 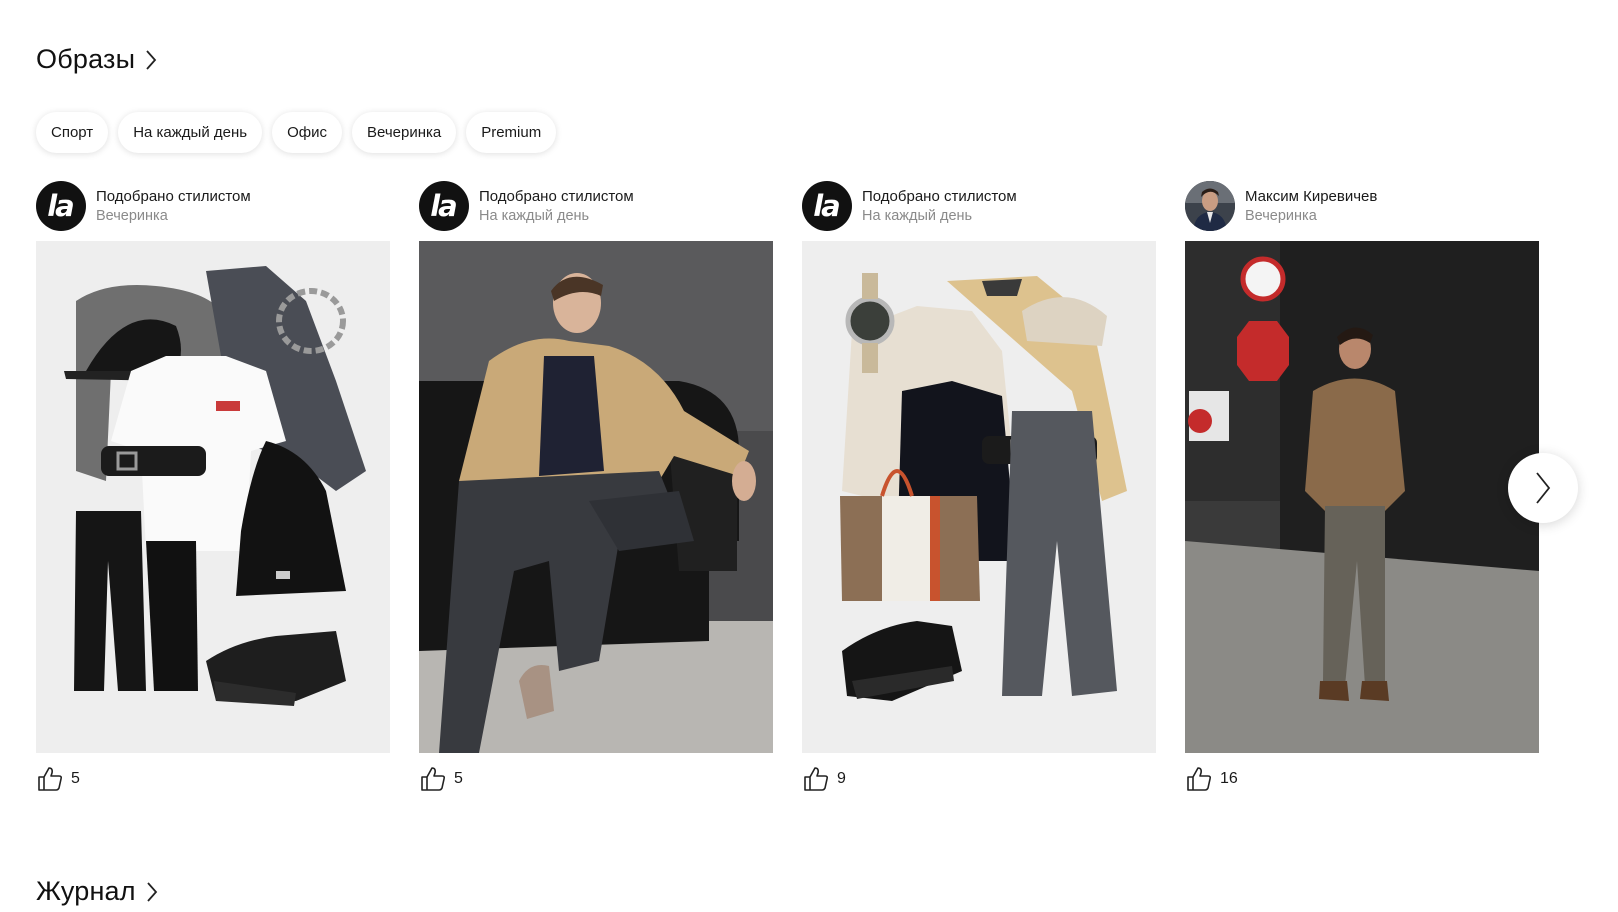 I want to click on look-card: Максим Киревичев Вечеринка 16, so click(x=1362, y=487).